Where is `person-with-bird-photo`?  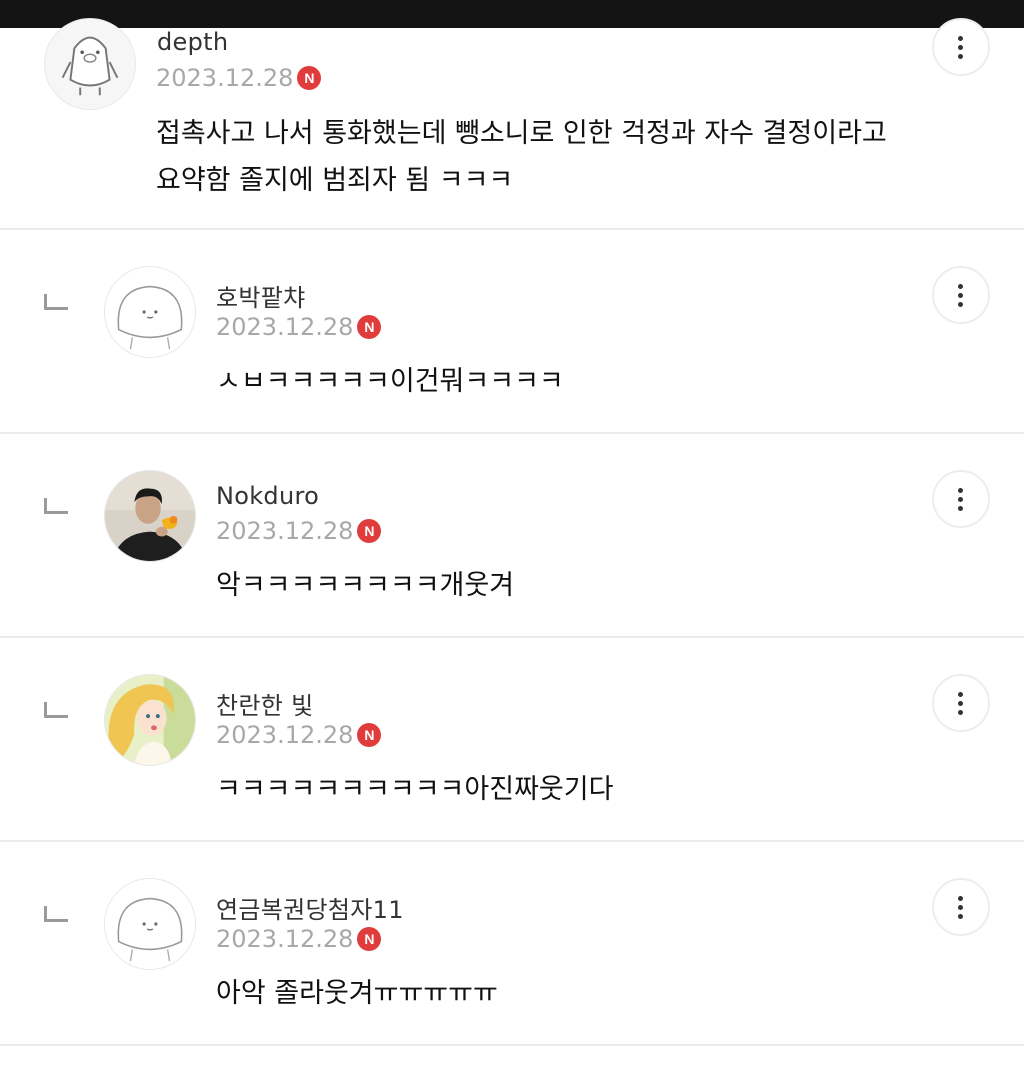 person-with-bird-photo is located at coordinates (150, 516).